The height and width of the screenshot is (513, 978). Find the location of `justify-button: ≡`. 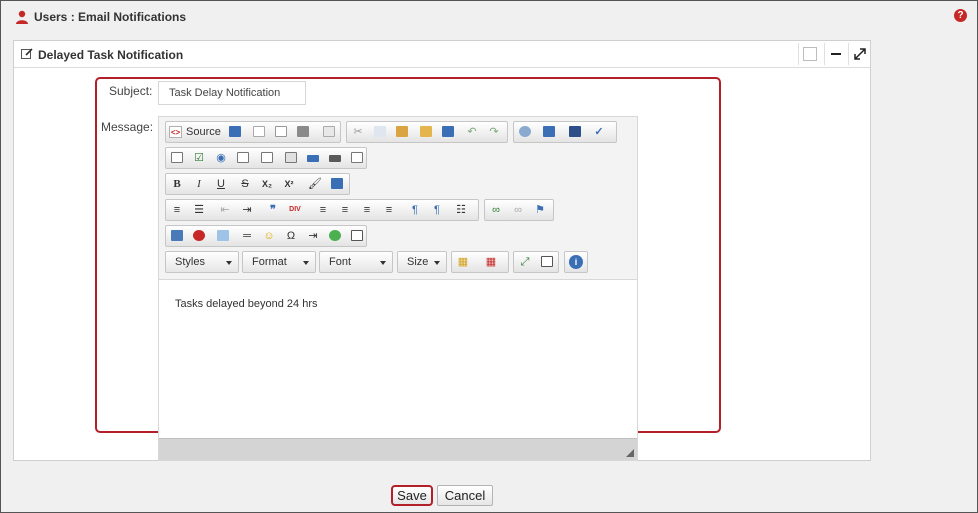

justify-button: ≡ is located at coordinates (389, 210).